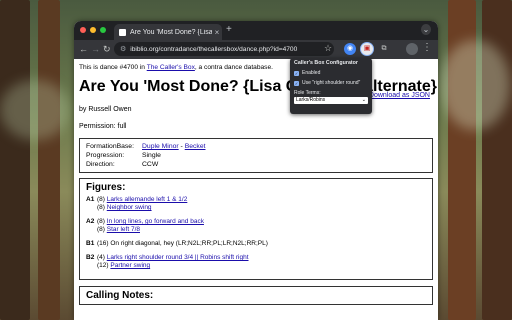 This screenshot has height=320, width=512. I want to click on enabled-checkbox: ✓ Enabled, so click(331, 73).